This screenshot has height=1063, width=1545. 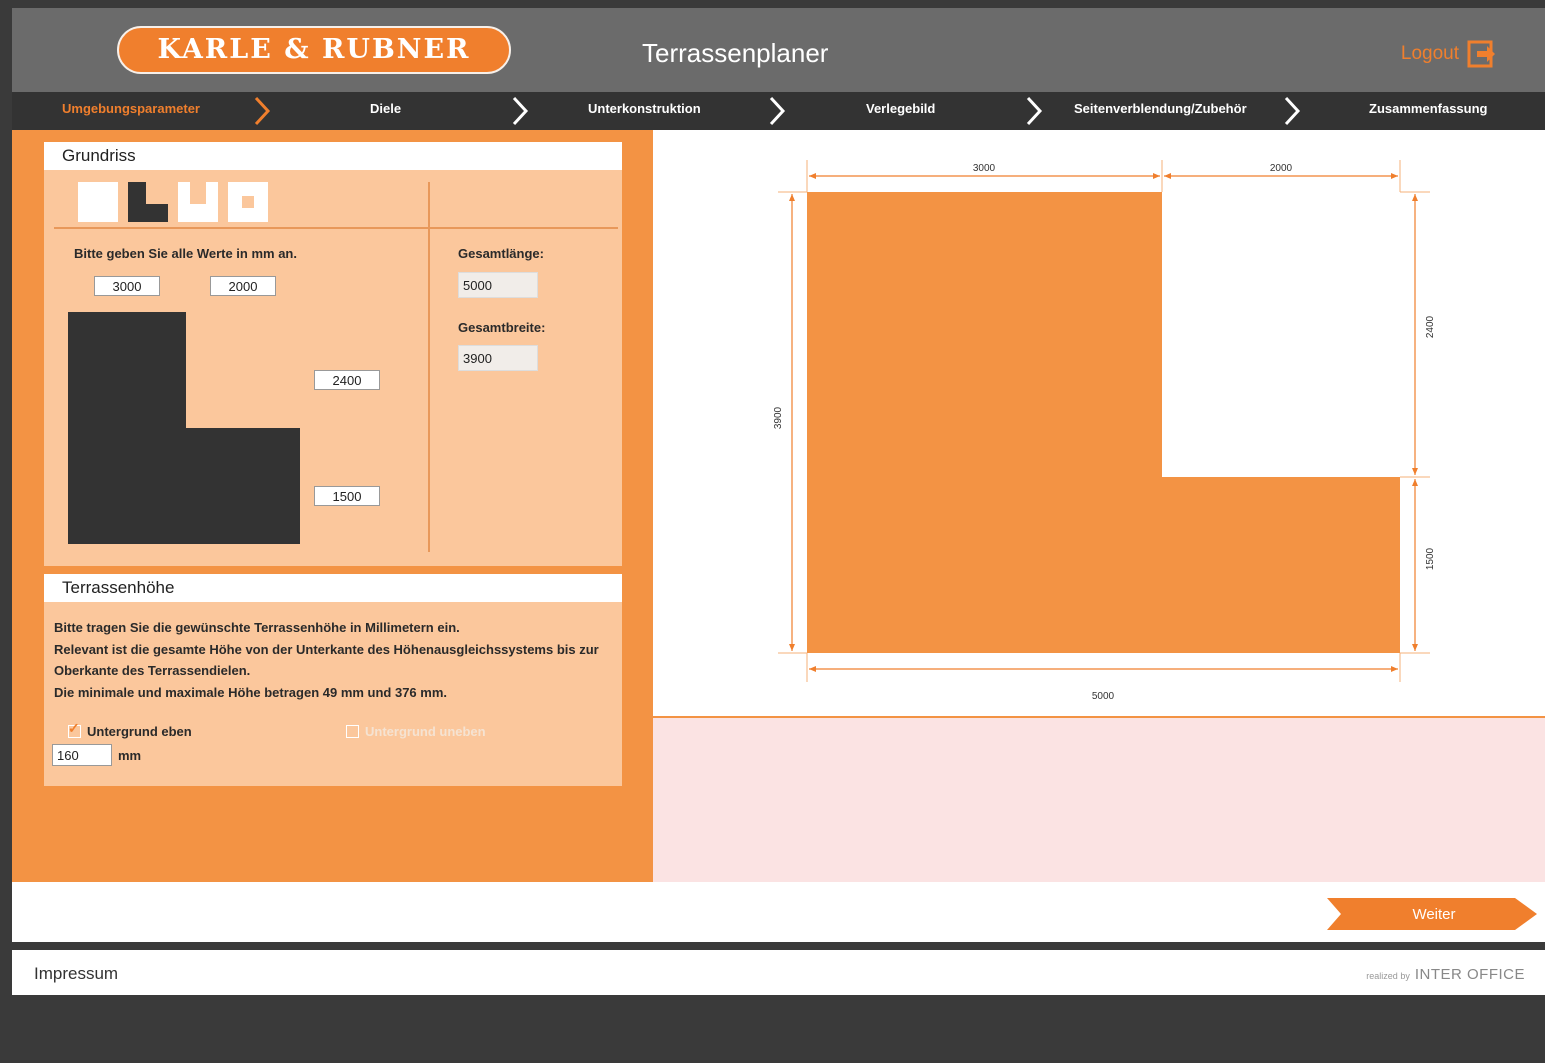 I want to click on shape-selector, so click(x=173, y=202).